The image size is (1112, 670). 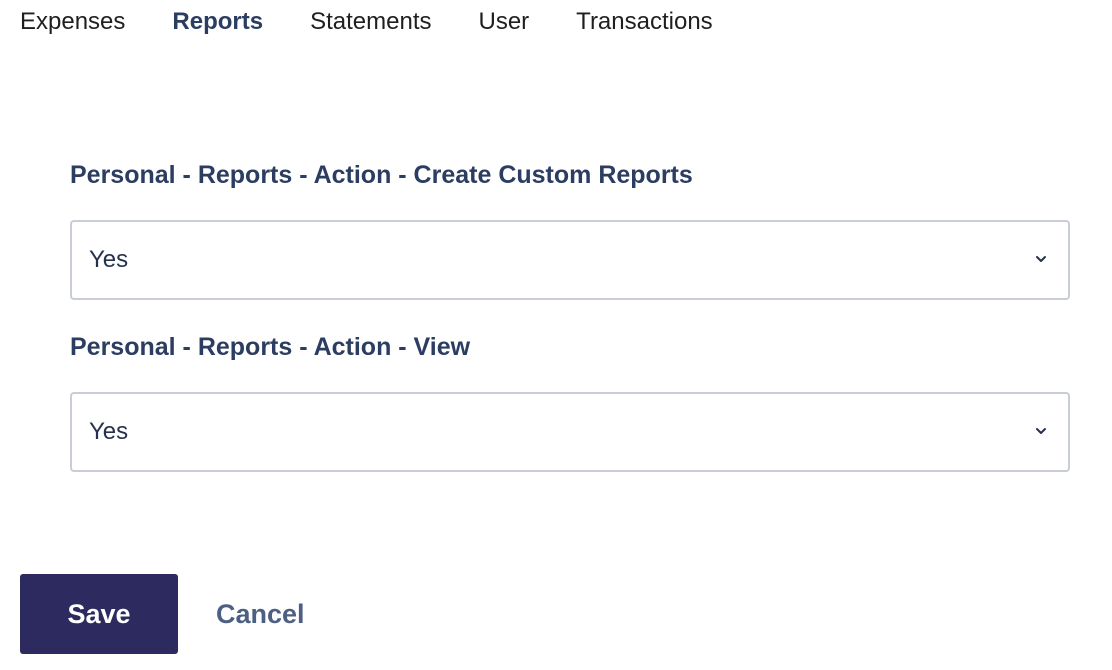 What do you see at coordinates (270, 347) in the screenshot?
I see `view-label: Personal - Reports - Action - View` at bounding box center [270, 347].